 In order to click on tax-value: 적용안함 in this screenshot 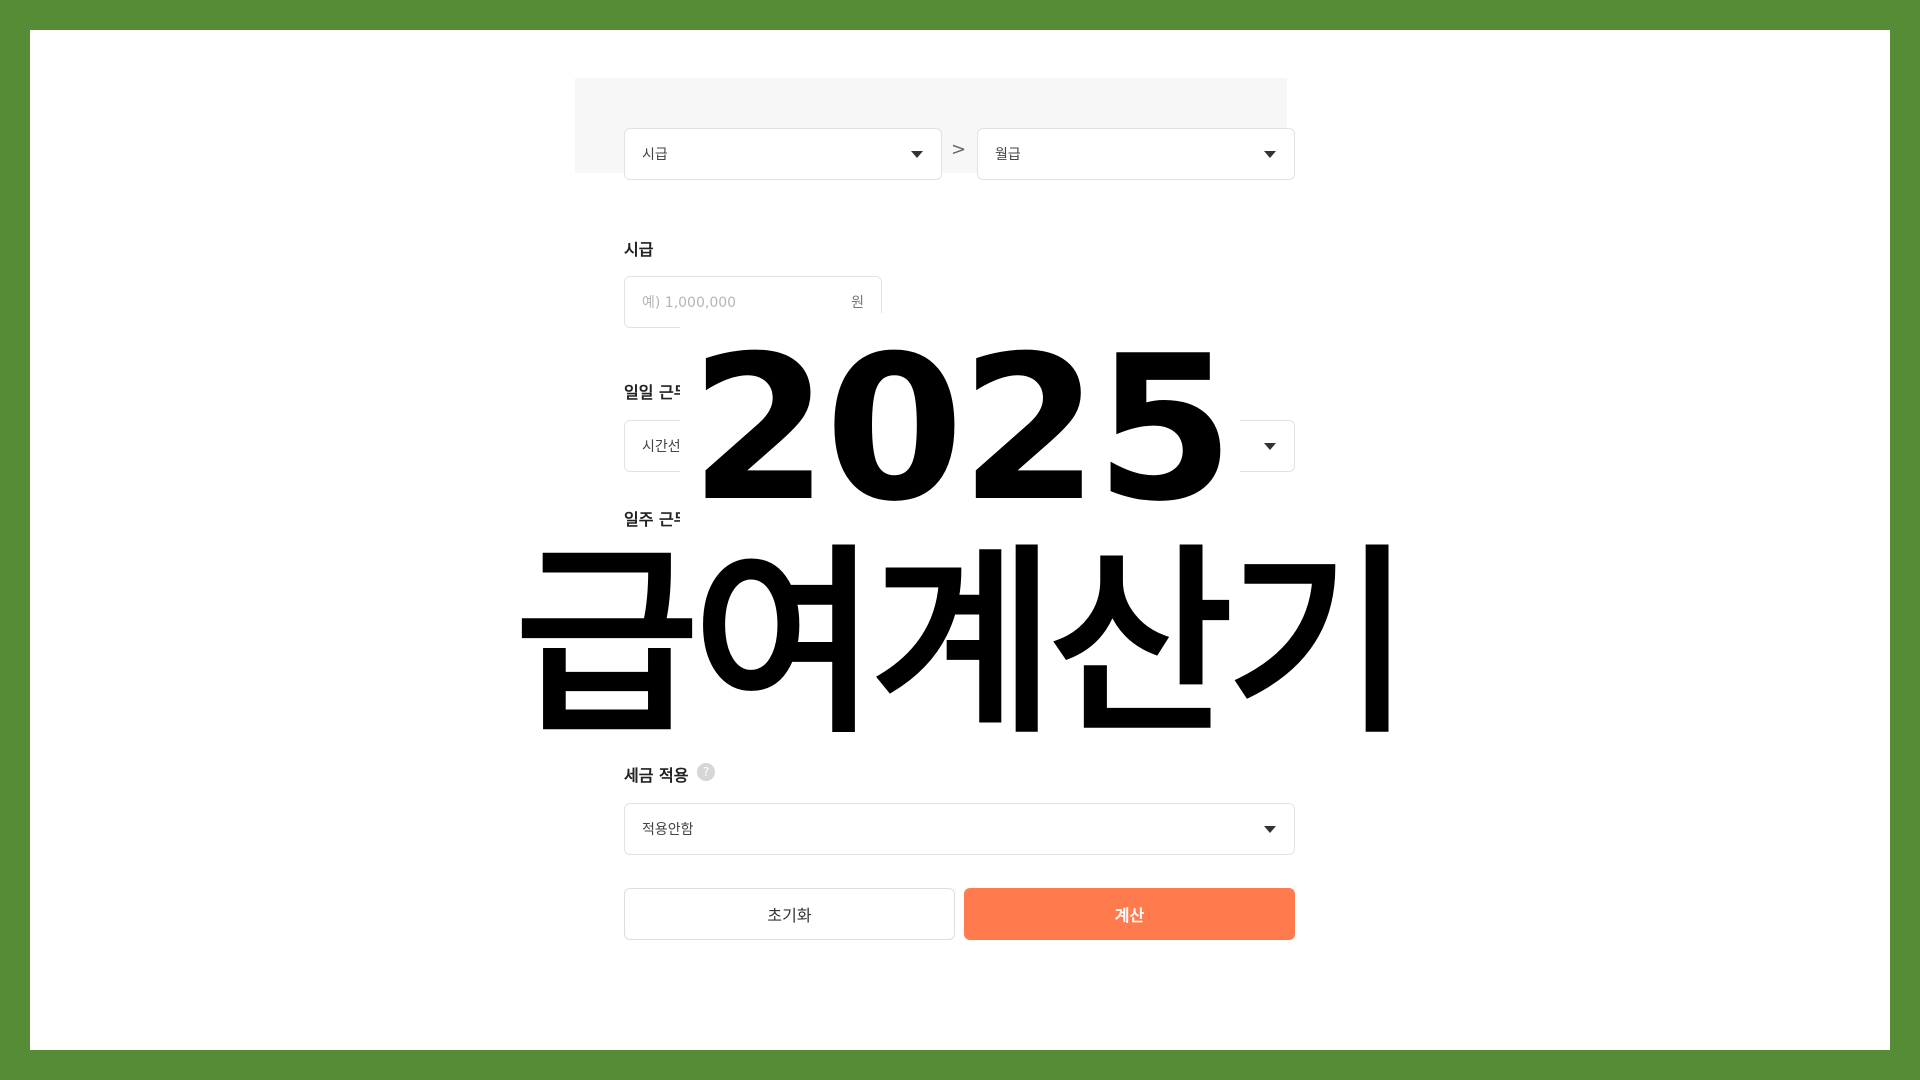, I will do `click(668, 830)`.